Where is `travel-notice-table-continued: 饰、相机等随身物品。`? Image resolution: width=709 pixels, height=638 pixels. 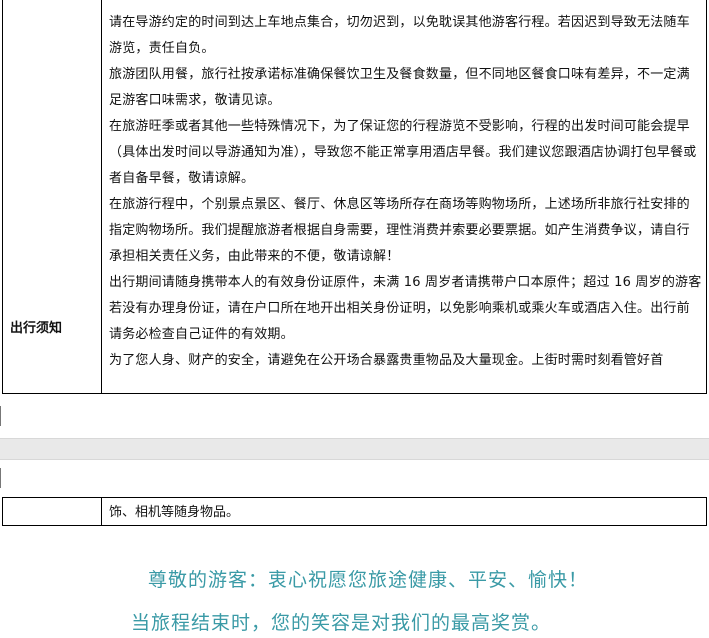
travel-notice-table-continued: 饰、相机等随身物品。 is located at coordinates (354, 511).